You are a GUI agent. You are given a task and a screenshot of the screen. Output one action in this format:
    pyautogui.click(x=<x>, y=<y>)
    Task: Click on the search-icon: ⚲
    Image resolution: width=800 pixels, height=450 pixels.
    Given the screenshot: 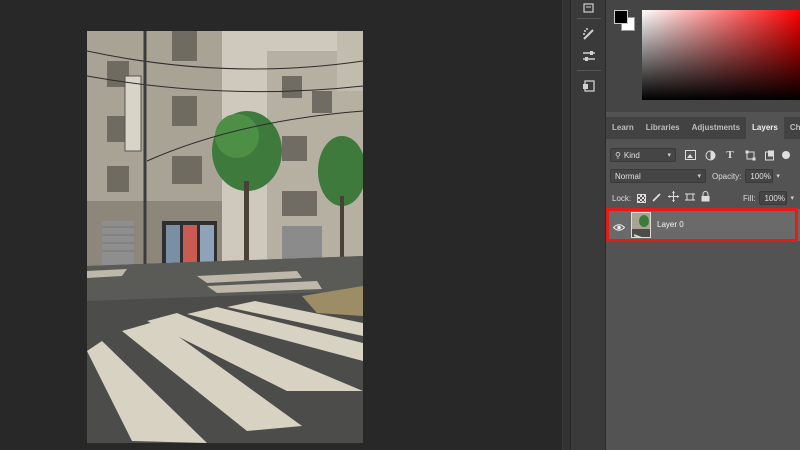 What is the action you would take?
    pyautogui.click(x=618, y=155)
    